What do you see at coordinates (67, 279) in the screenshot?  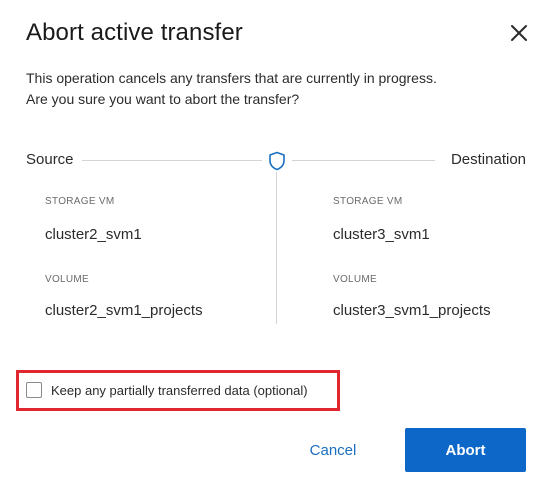 I see `source-volume-label: VOLUME` at bounding box center [67, 279].